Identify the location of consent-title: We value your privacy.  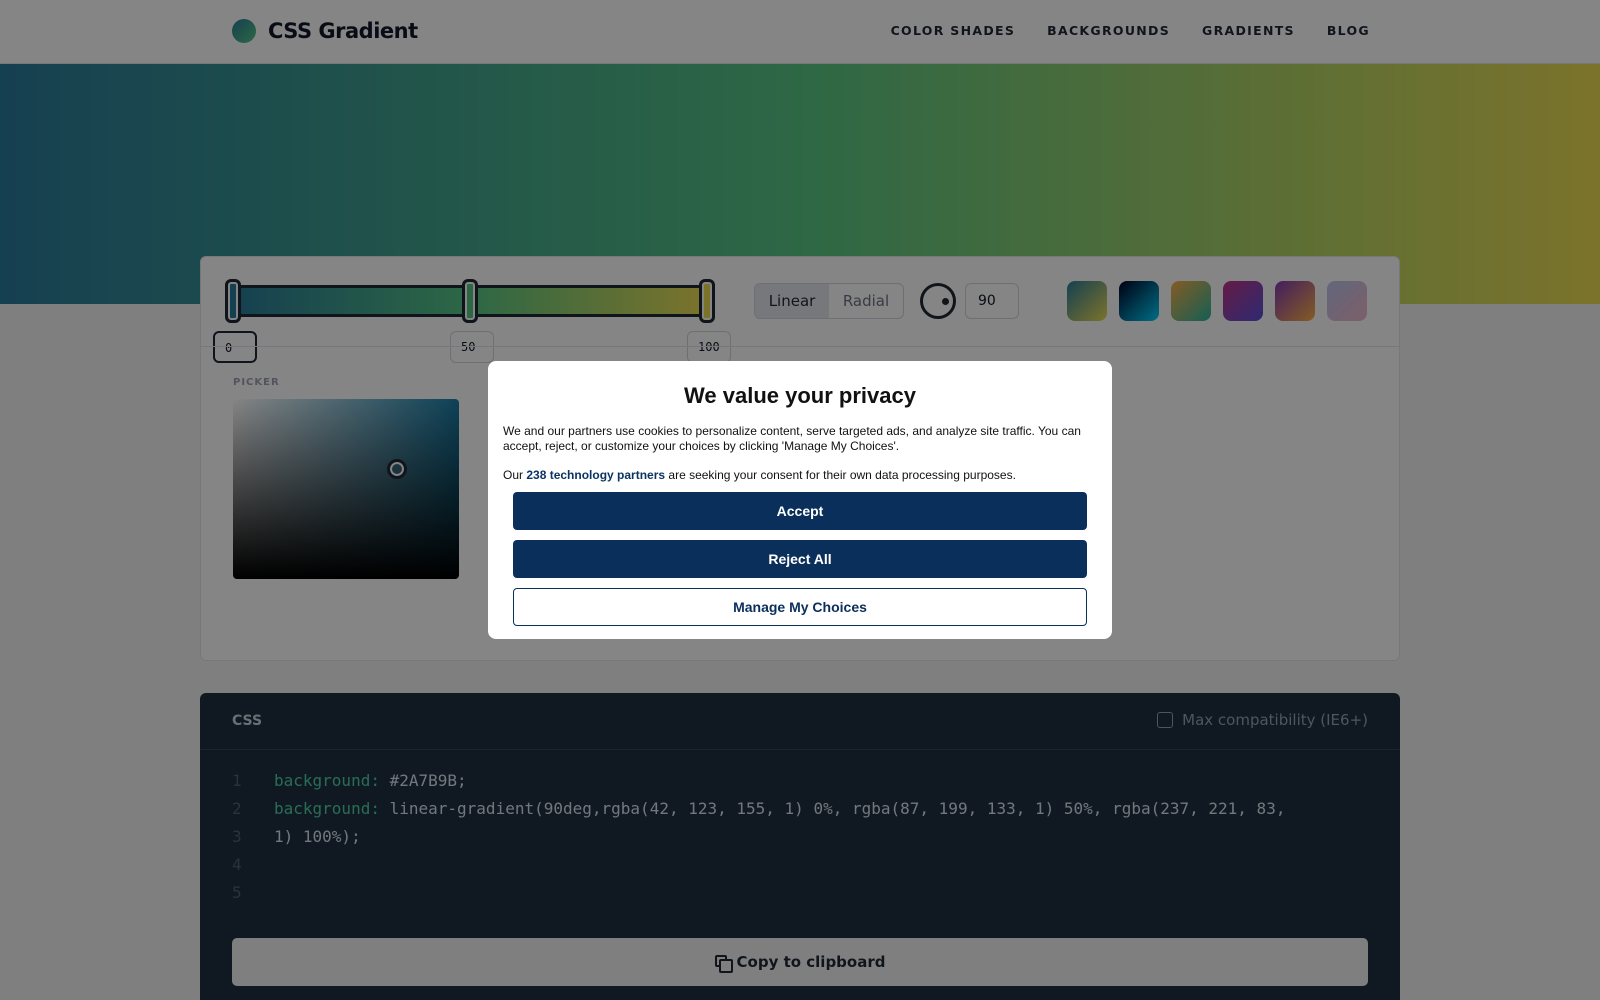
(800, 395).